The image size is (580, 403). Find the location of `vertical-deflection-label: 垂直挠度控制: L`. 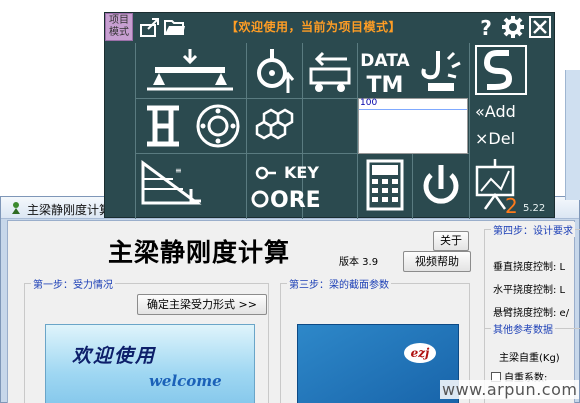

vertical-deflection-label: 垂直挠度控制: L is located at coordinates (529, 267).